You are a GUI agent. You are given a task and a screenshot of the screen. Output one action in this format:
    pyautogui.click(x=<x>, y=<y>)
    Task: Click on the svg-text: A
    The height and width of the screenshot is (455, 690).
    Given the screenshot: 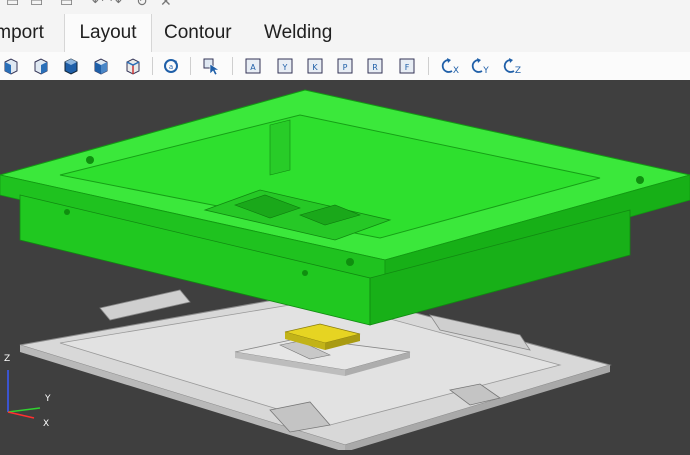 What is the action you would take?
    pyautogui.click(x=253, y=67)
    